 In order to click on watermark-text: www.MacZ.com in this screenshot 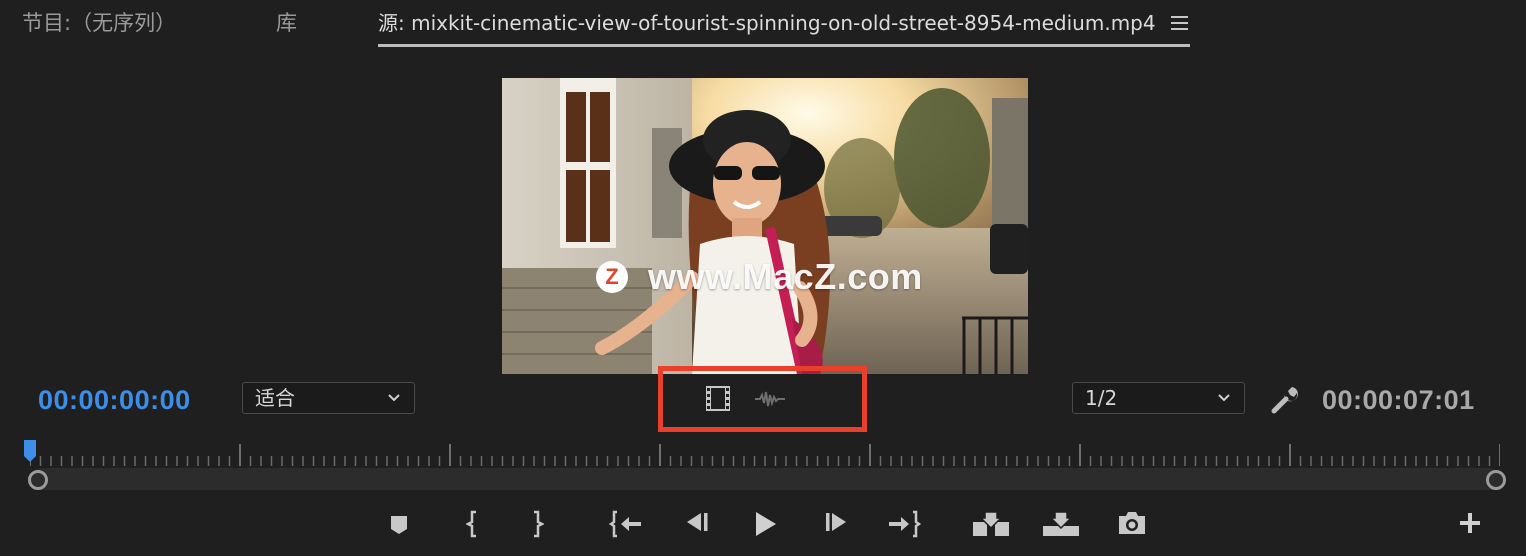, I will do `click(785, 276)`.